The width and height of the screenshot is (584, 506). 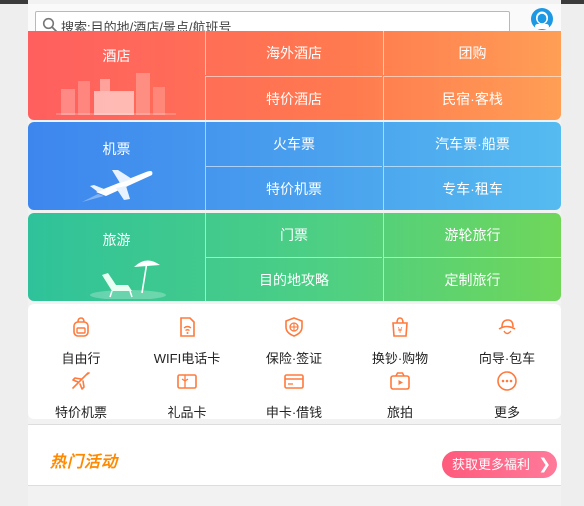 What do you see at coordinates (116, 240) in the screenshot?
I see `travel-label: 旅游` at bounding box center [116, 240].